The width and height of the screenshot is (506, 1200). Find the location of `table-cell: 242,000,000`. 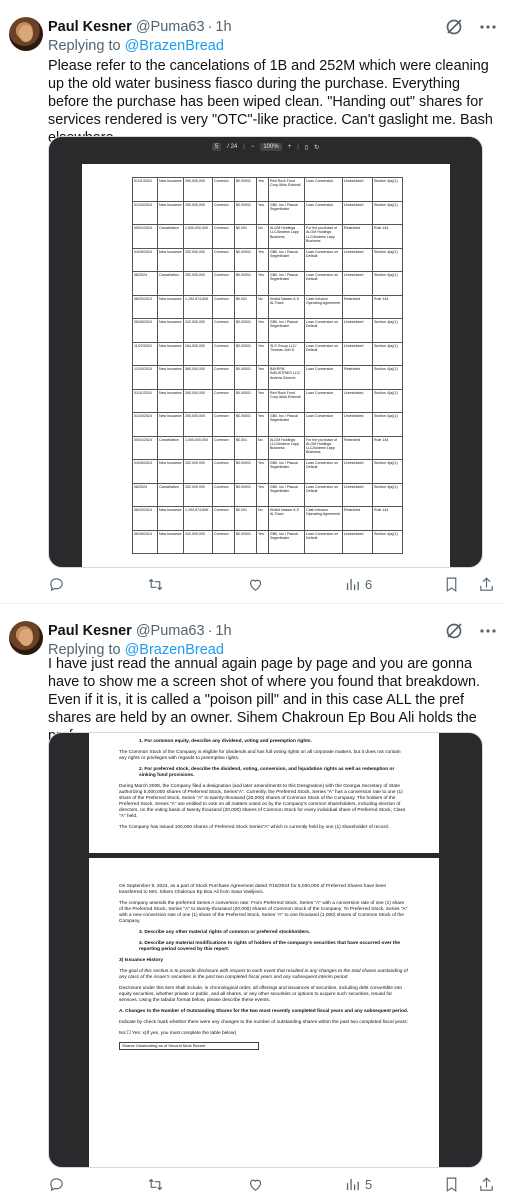

table-cell: 242,000,000 is located at coordinates (198, 330).